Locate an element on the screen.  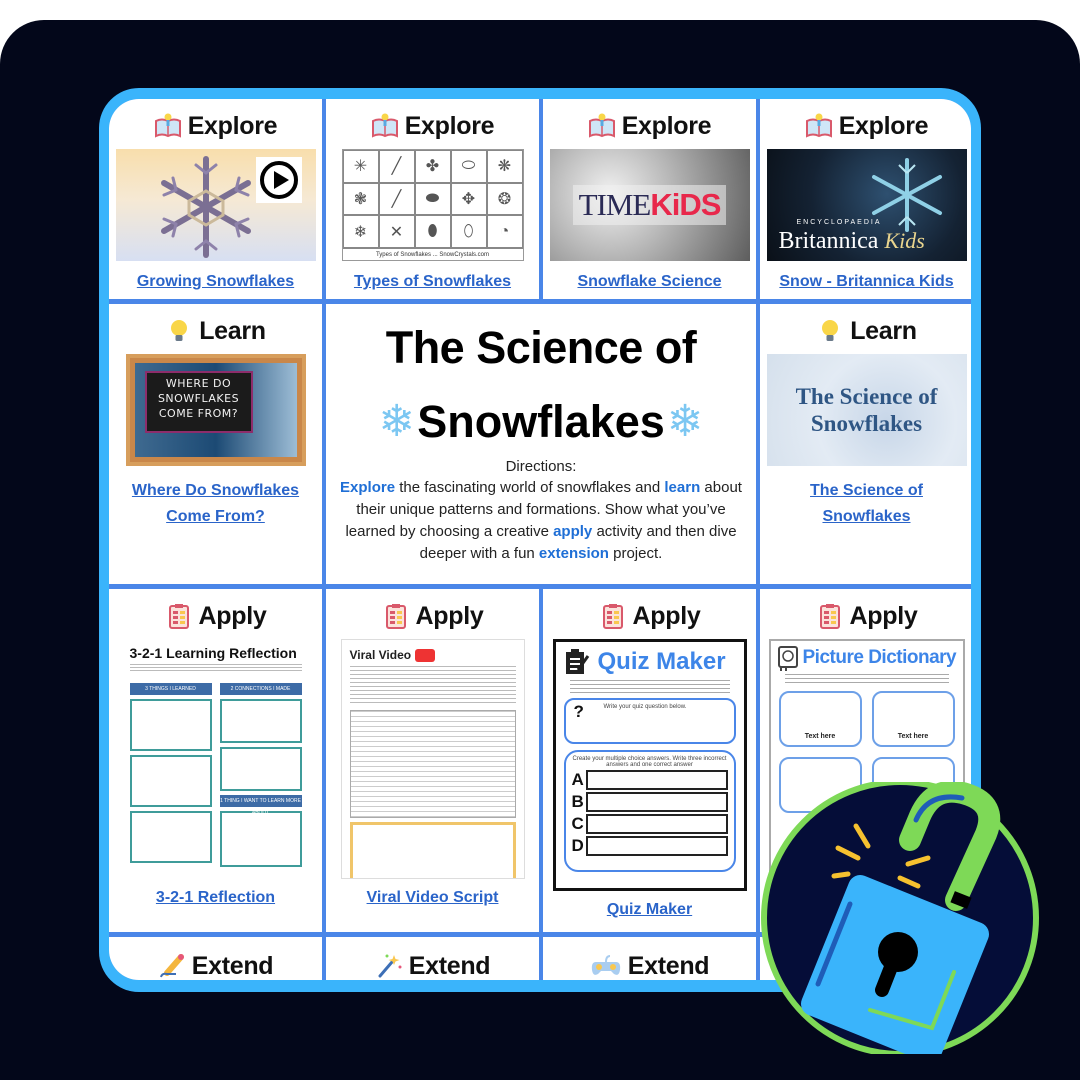
crystal-type: ✳ is located at coordinates (360, 166).